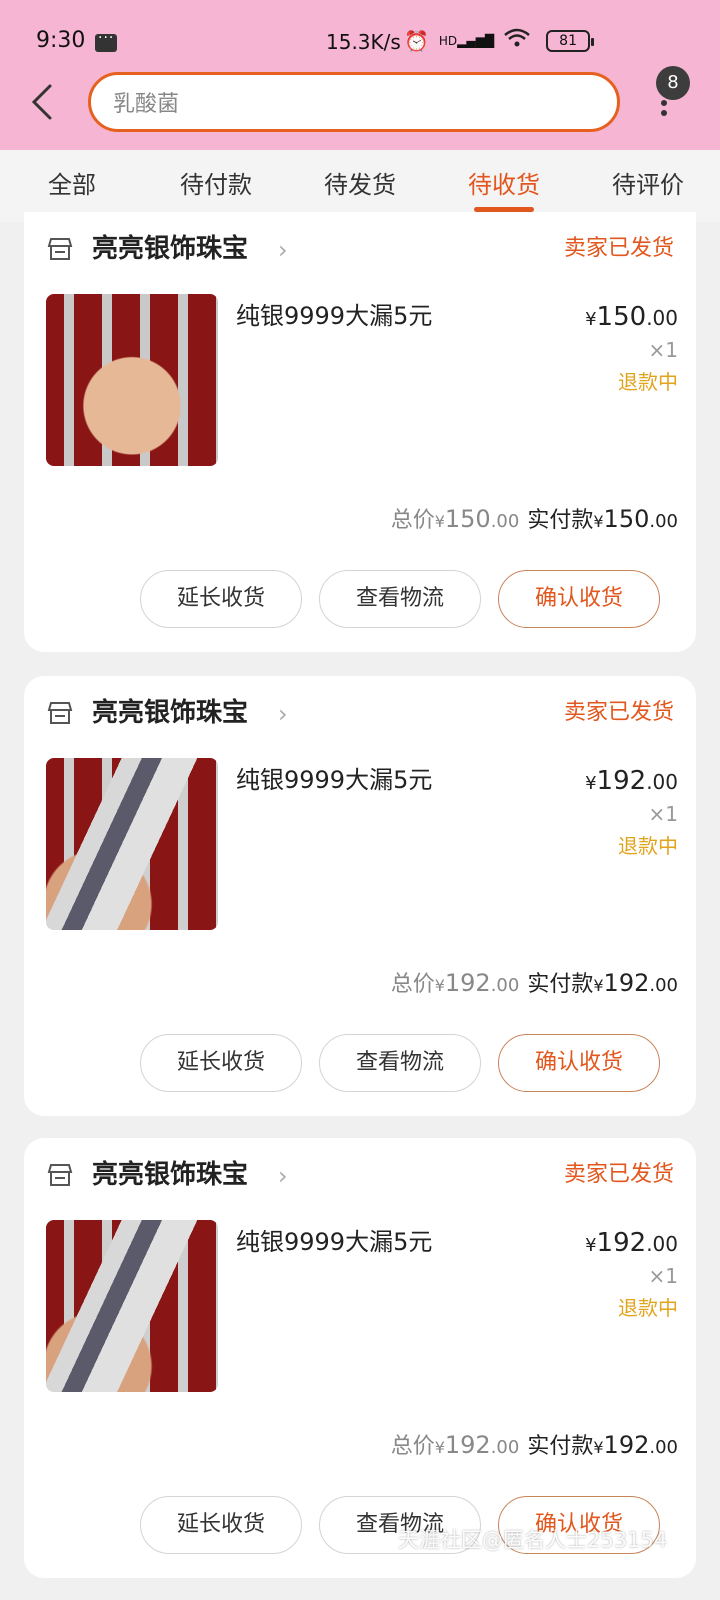 The height and width of the screenshot is (1600, 720). I want to click on status-bar: 9:30 15.3K/s ⏰ HD▂▄▆█ 81, so click(360, 36).